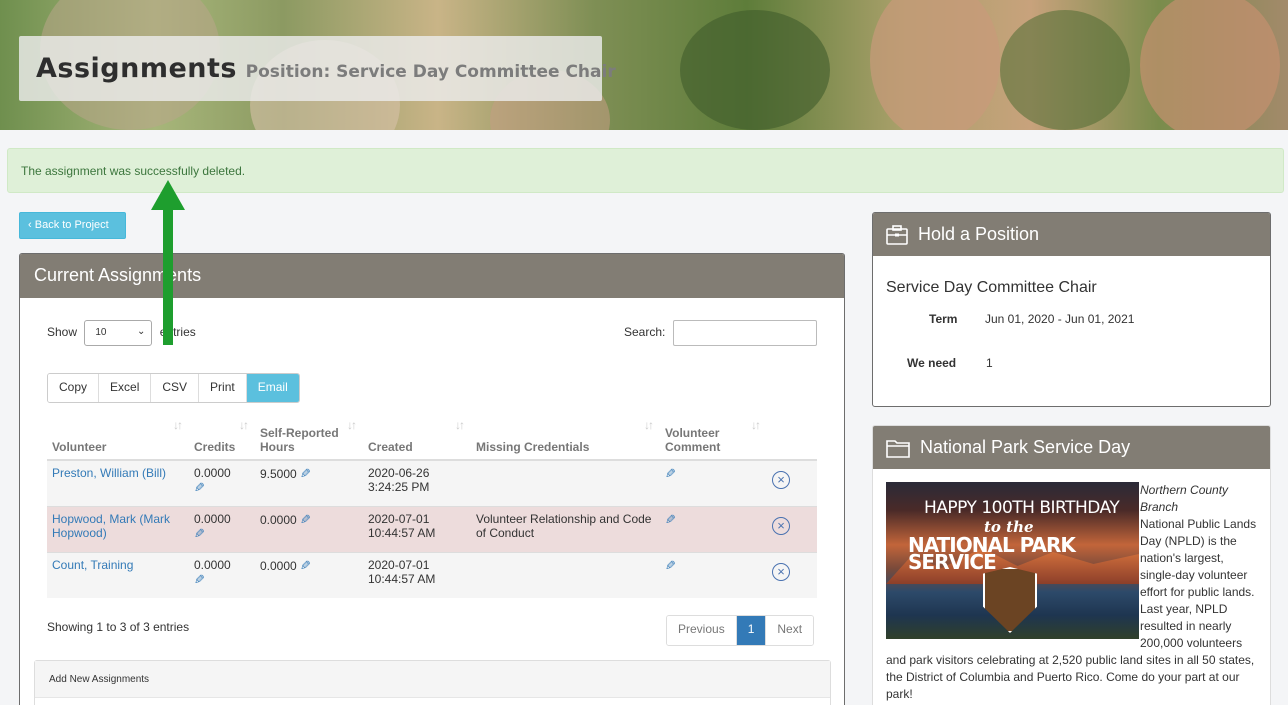  Describe the element at coordinates (790, 630) in the screenshot. I see `next-page-button: Next` at that location.